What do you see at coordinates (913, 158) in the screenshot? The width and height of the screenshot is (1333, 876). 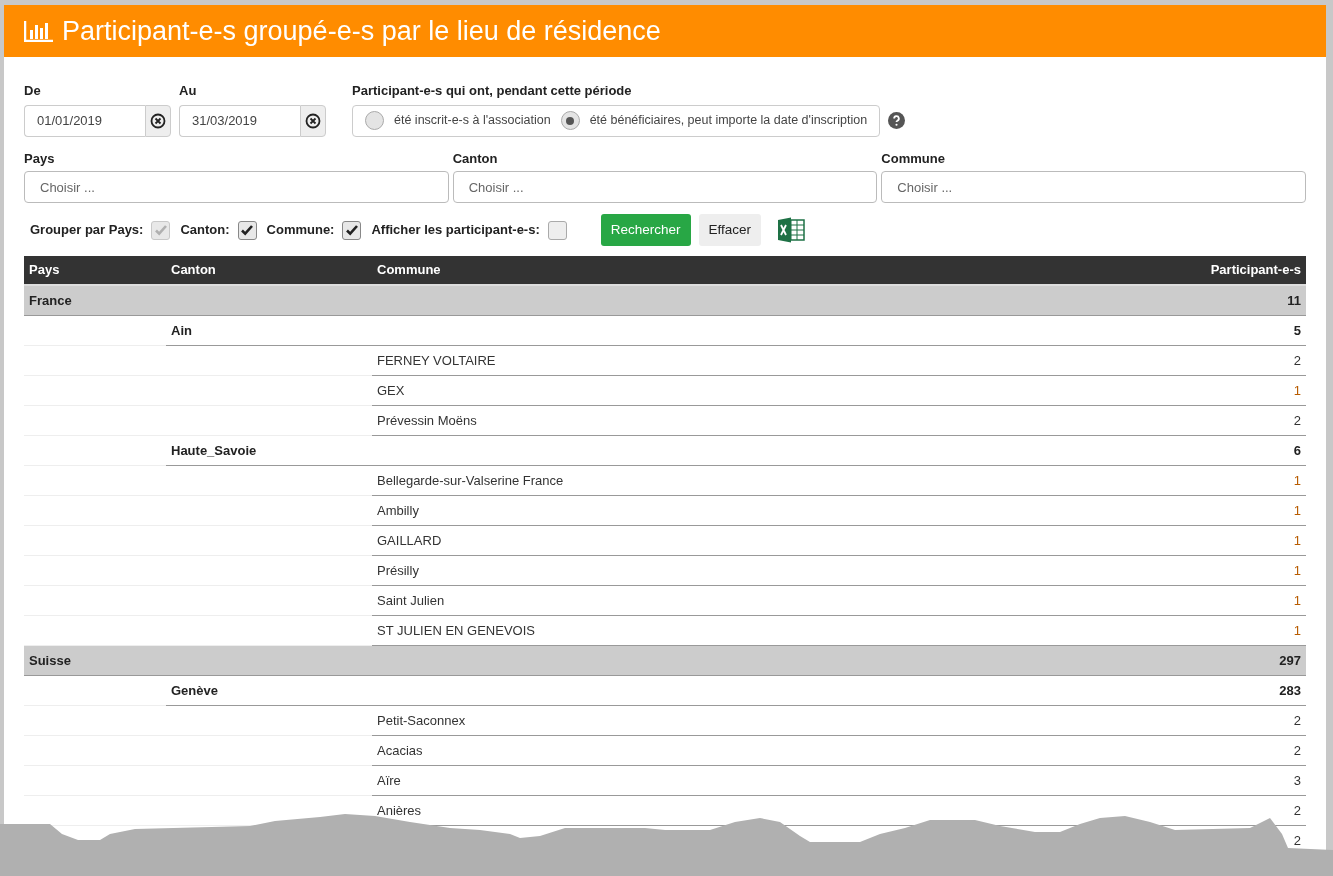 I see `field-label: Commune` at bounding box center [913, 158].